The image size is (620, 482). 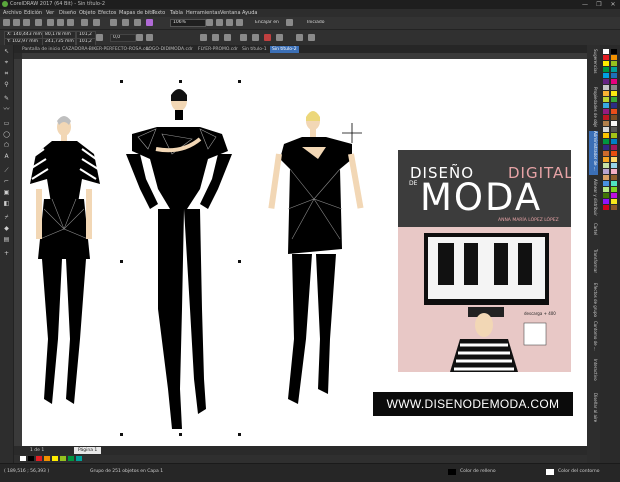 I want to click on grid-icon, so click(x=229, y=22).